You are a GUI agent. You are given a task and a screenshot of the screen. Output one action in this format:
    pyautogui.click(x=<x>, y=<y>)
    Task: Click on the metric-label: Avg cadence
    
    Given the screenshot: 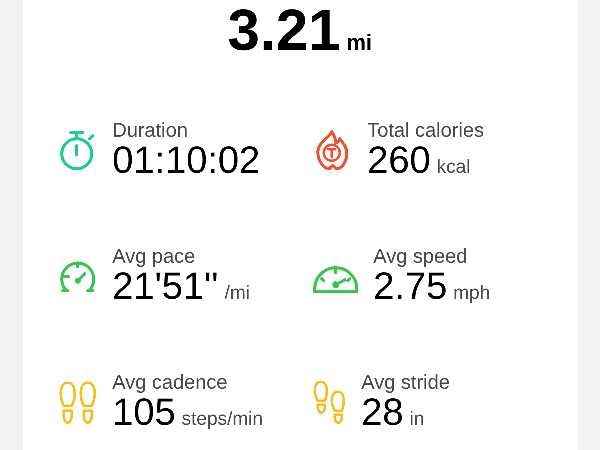 What is the action you would take?
    pyautogui.click(x=170, y=383)
    